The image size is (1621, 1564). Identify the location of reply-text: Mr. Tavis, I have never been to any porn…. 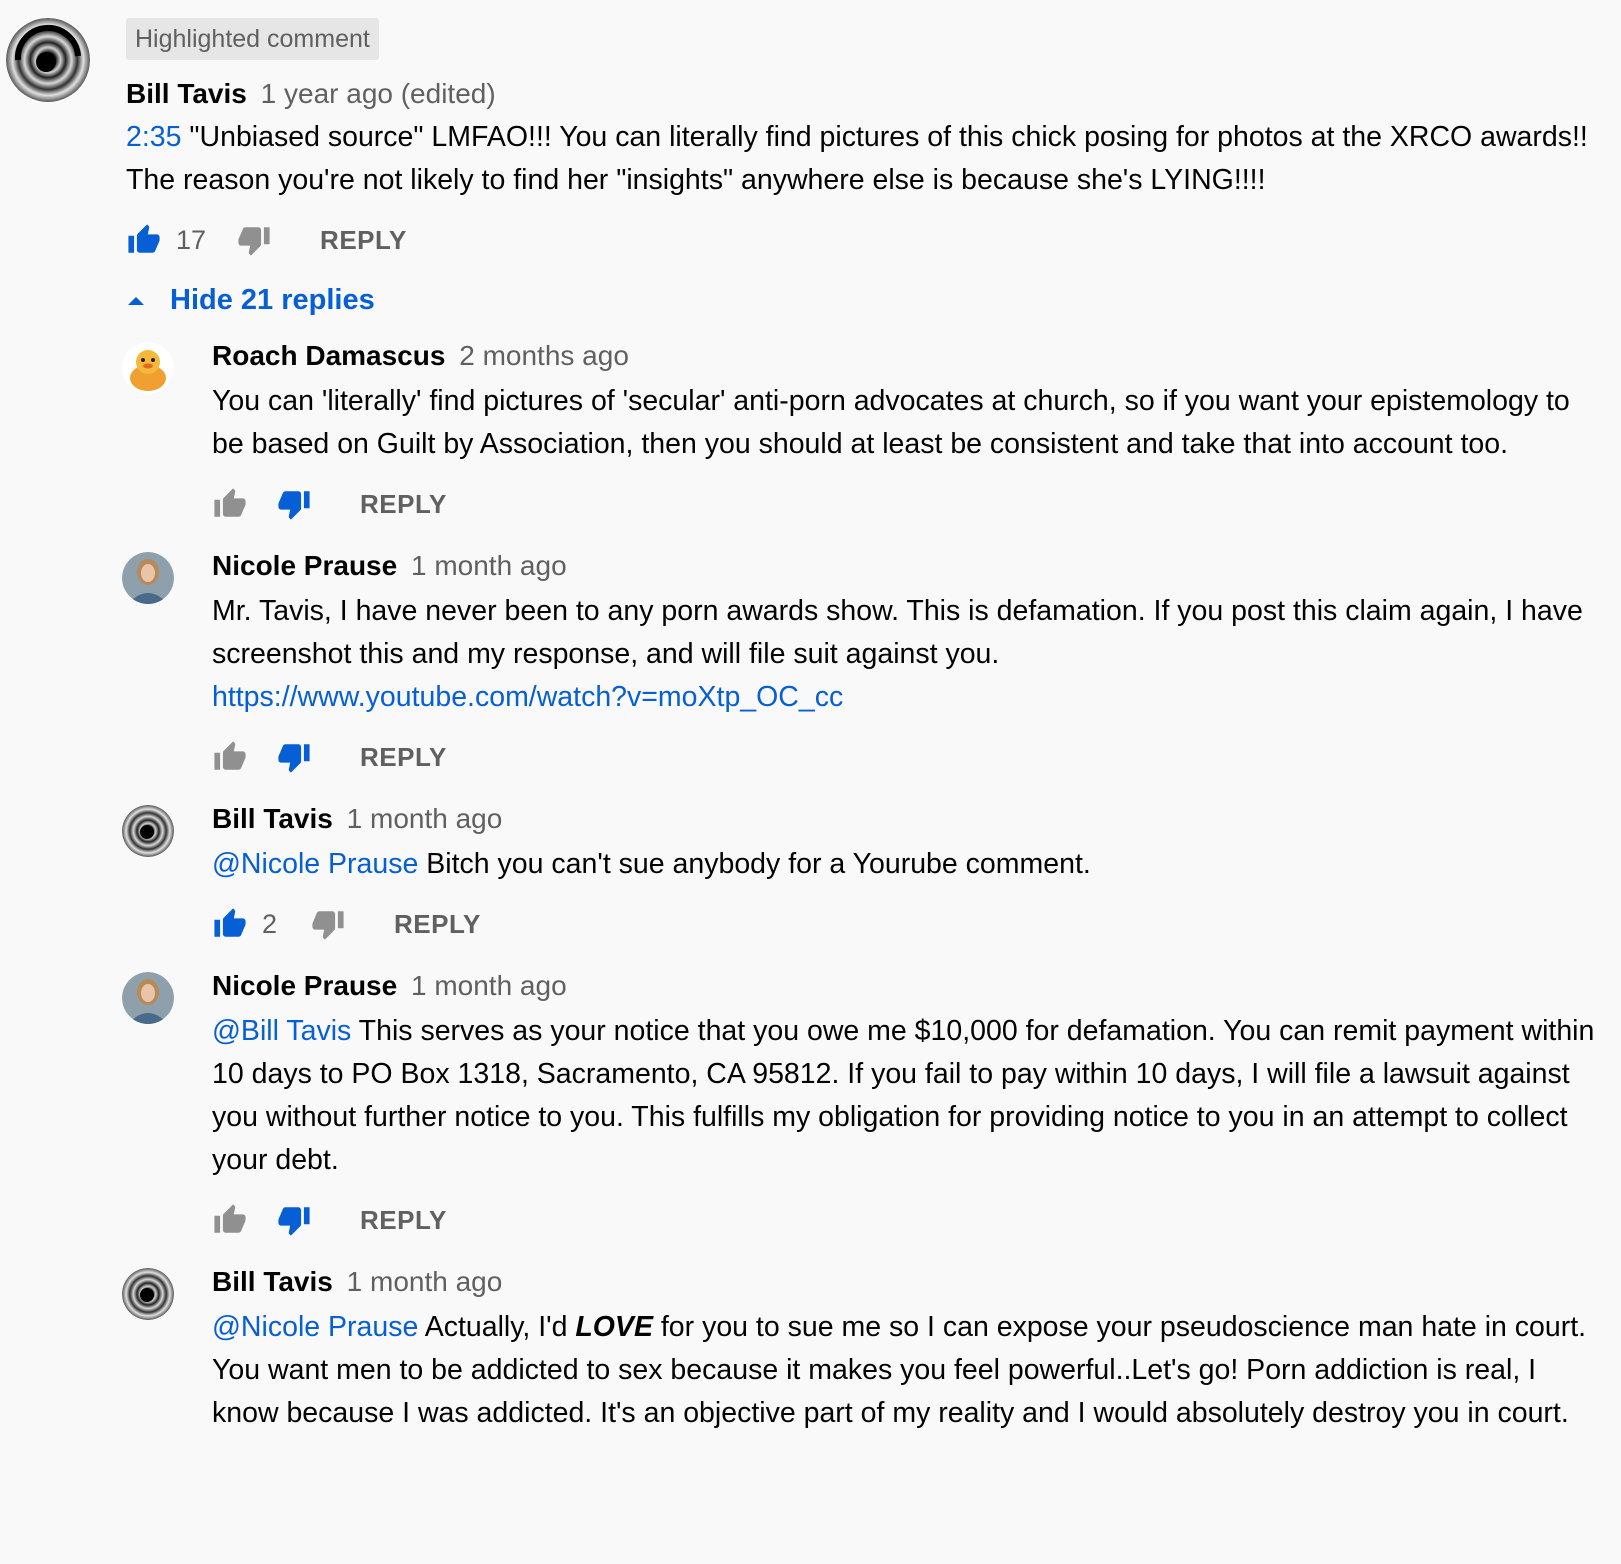
(904, 654).